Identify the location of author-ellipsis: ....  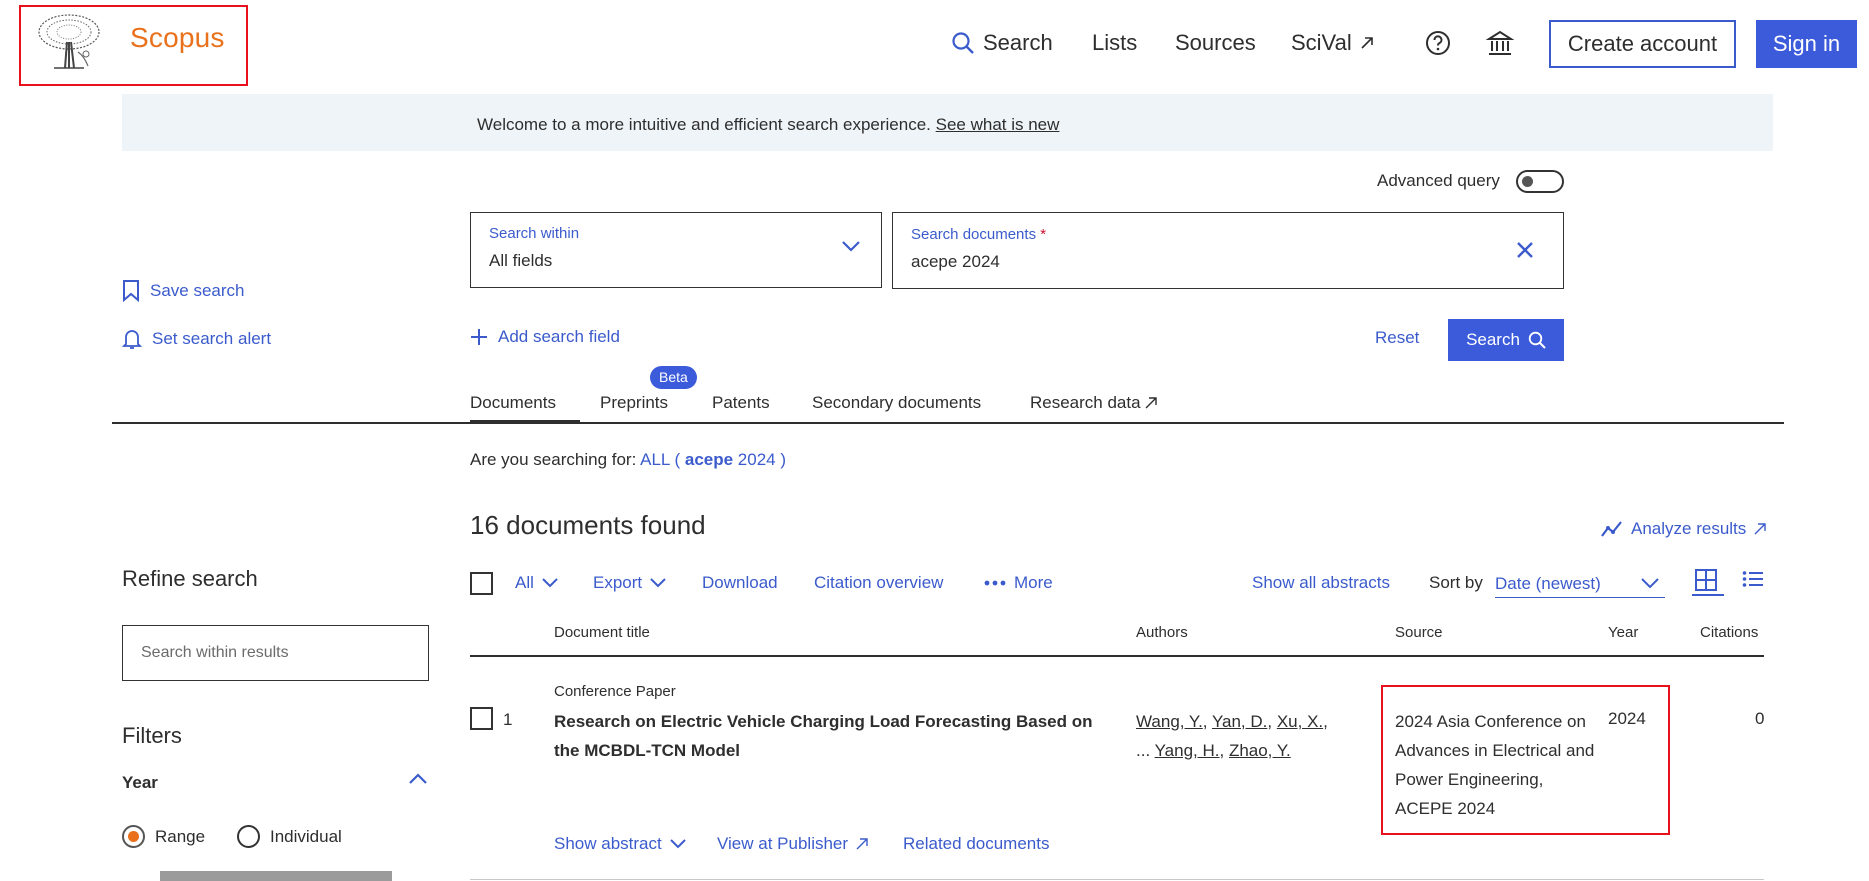
(1143, 750).